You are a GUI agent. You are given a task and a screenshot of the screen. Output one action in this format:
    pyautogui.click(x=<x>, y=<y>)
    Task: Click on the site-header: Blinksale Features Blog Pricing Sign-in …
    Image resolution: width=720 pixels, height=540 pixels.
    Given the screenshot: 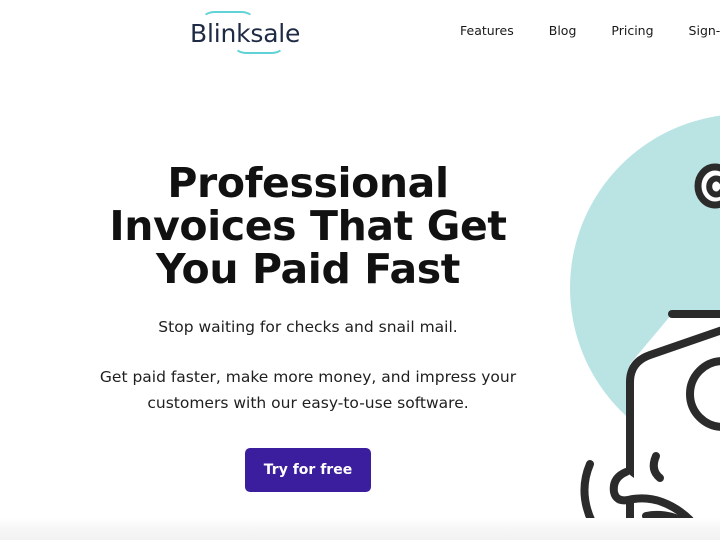 What is the action you would take?
    pyautogui.click(x=360, y=32)
    